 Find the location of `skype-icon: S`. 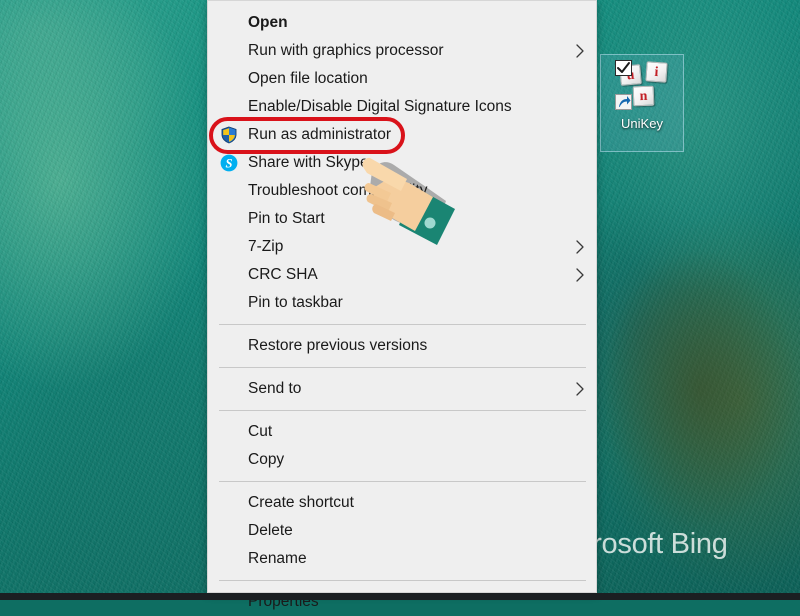

skype-icon: S is located at coordinates (229, 163).